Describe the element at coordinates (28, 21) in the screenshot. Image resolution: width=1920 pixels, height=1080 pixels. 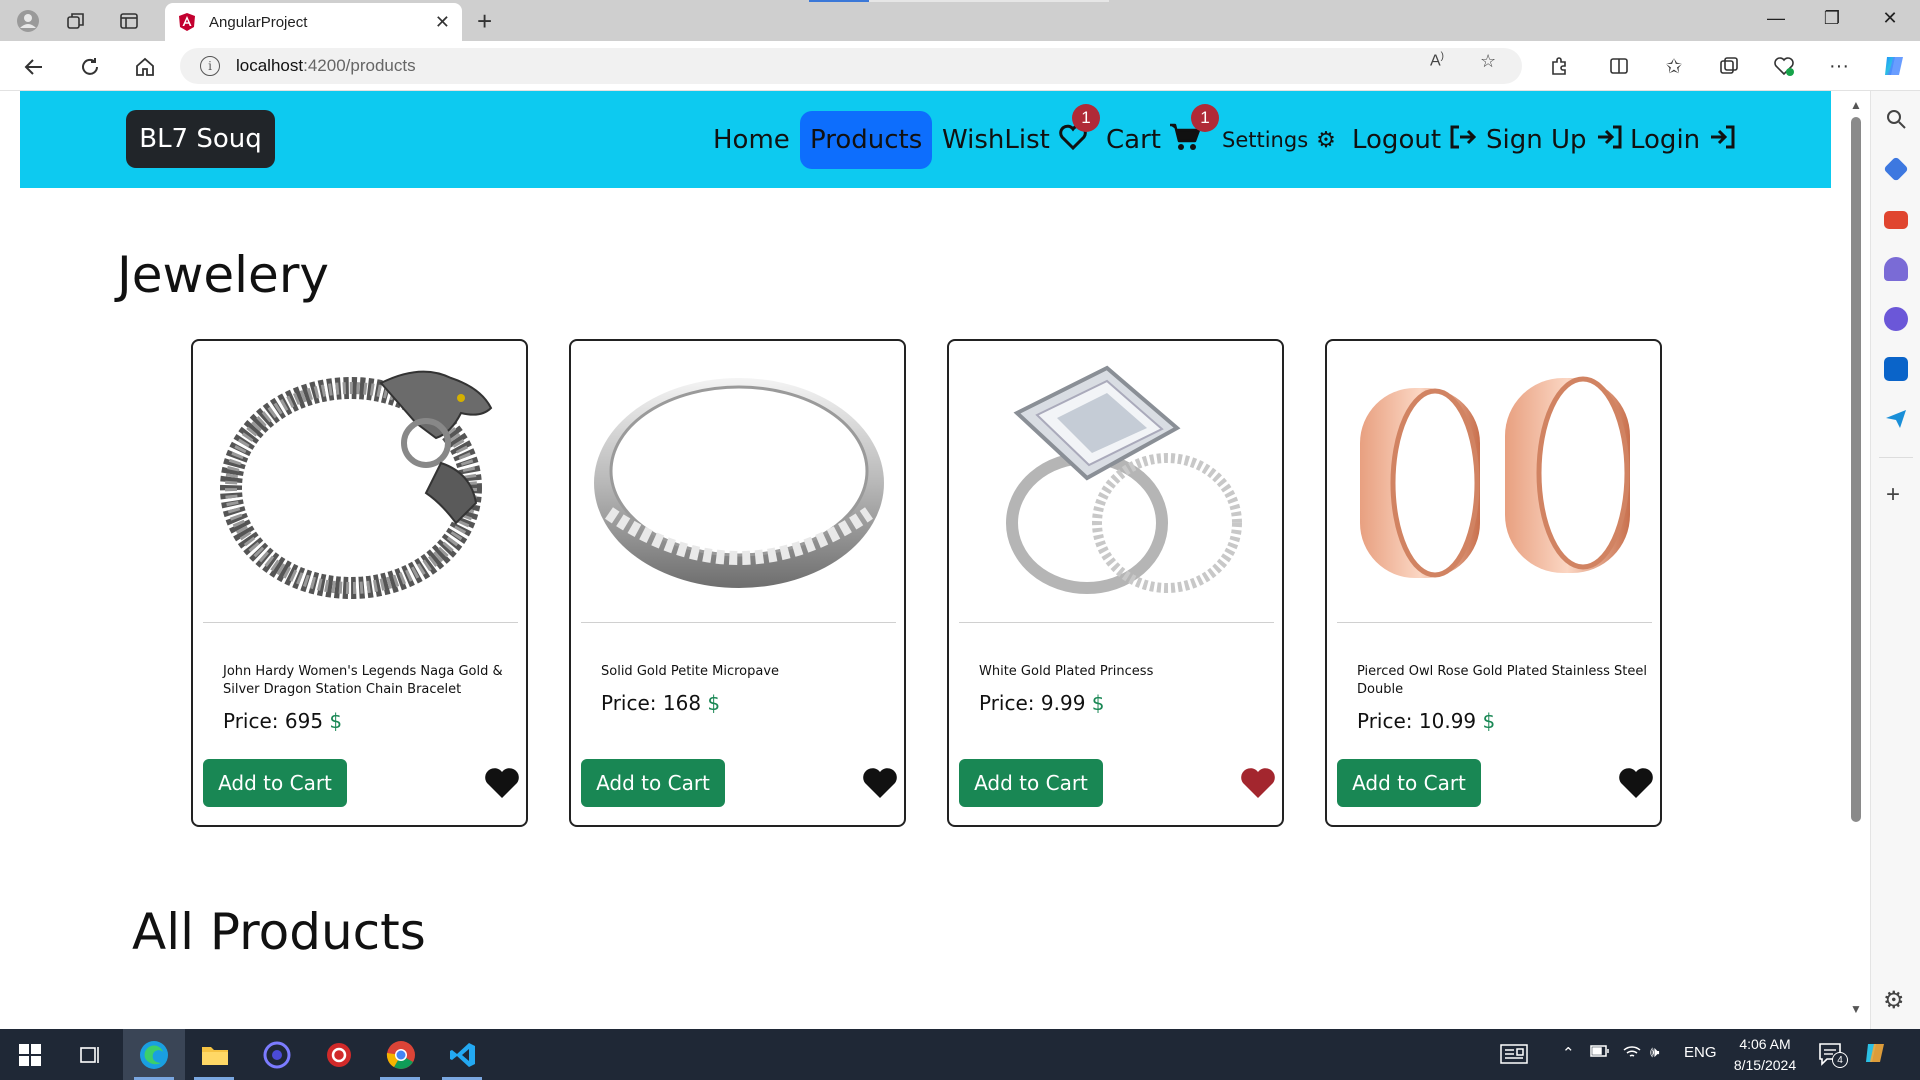
I see `profile-icon` at that location.